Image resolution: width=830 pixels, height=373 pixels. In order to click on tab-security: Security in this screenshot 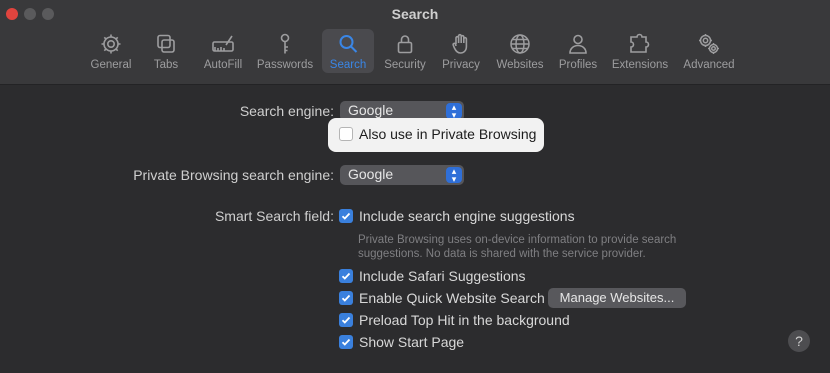, I will do `click(405, 51)`.